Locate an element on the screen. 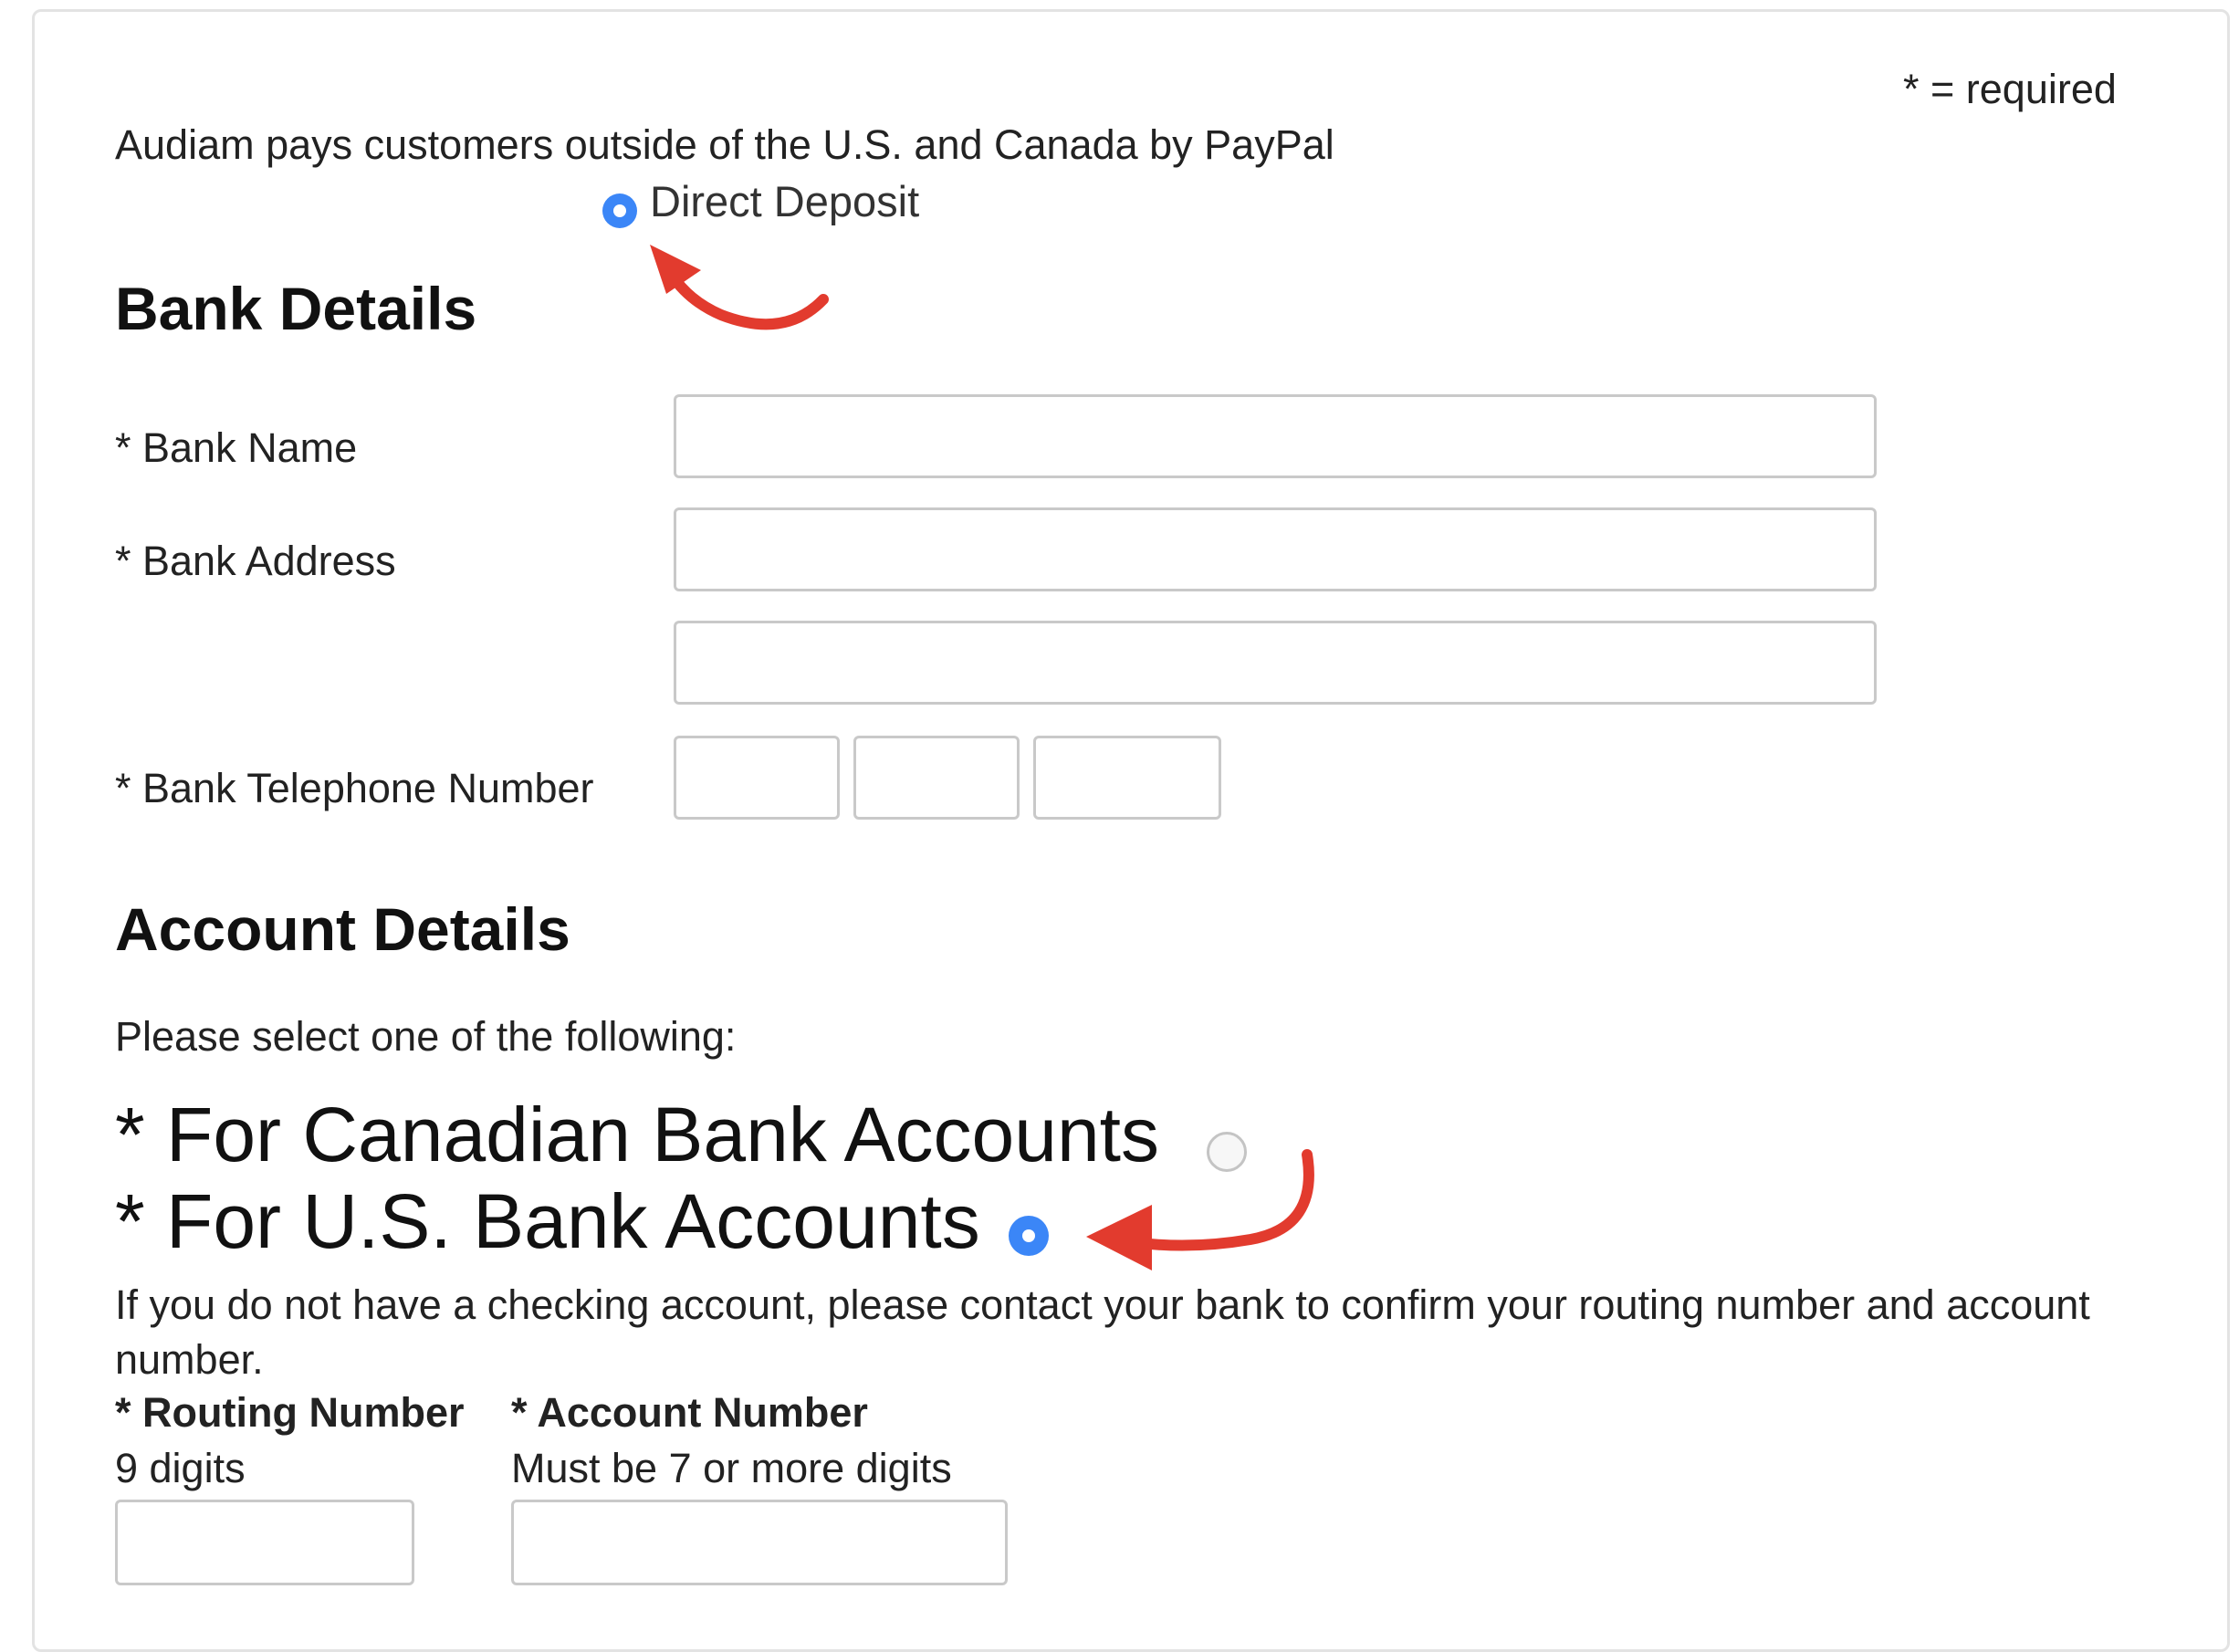 The height and width of the screenshot is (1652, 2239). us-accounts-arrow-icon is located at coordinates (1200, 1209).